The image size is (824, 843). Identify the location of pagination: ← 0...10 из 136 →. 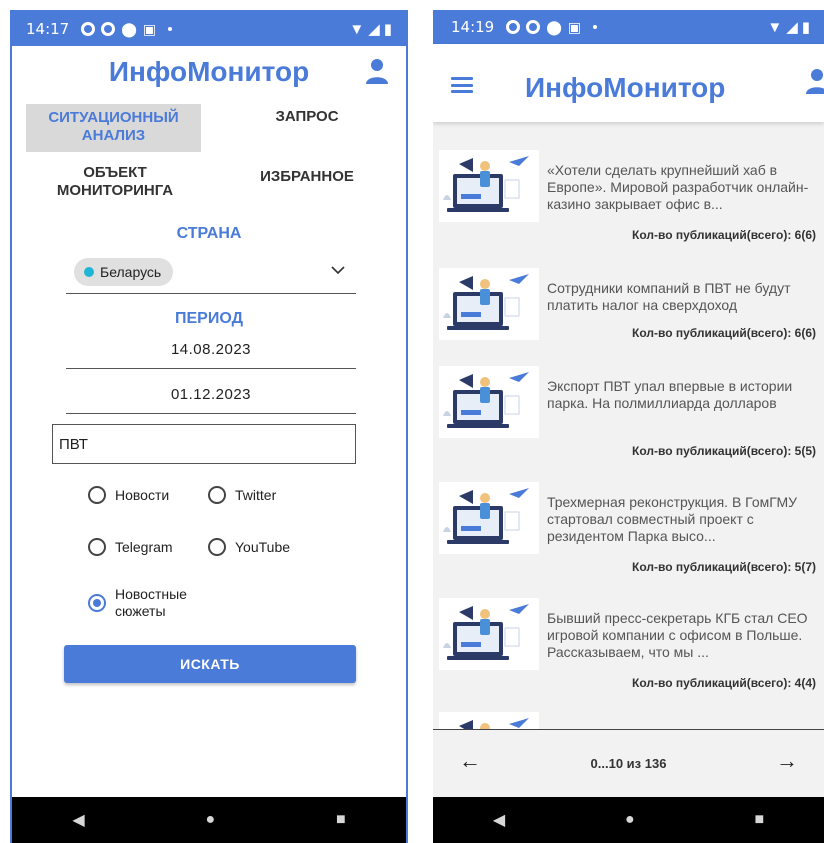
(628, 763).